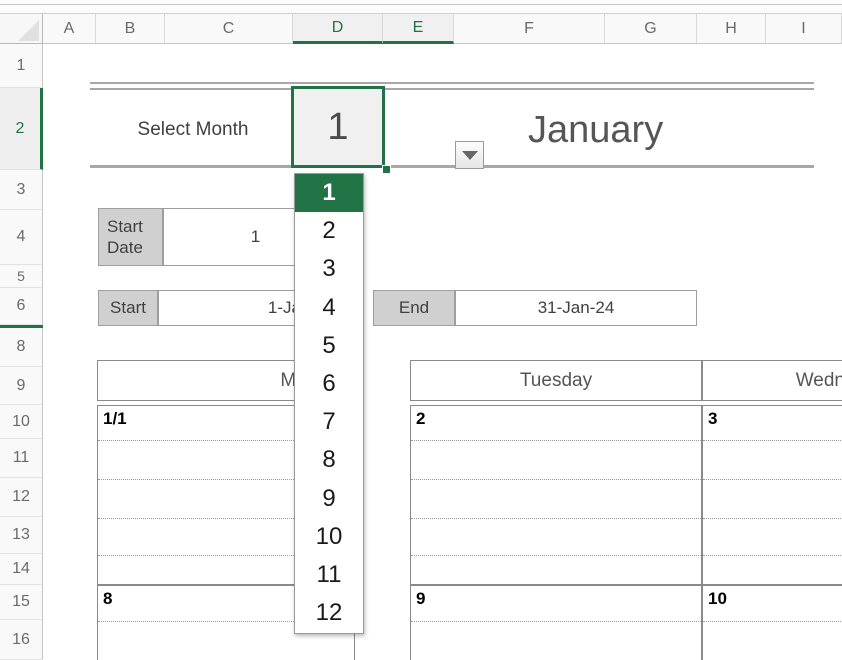 This screenshot has height=660, width=842. I want to click on calendar-daynum: 1/1, so click(115, 418).